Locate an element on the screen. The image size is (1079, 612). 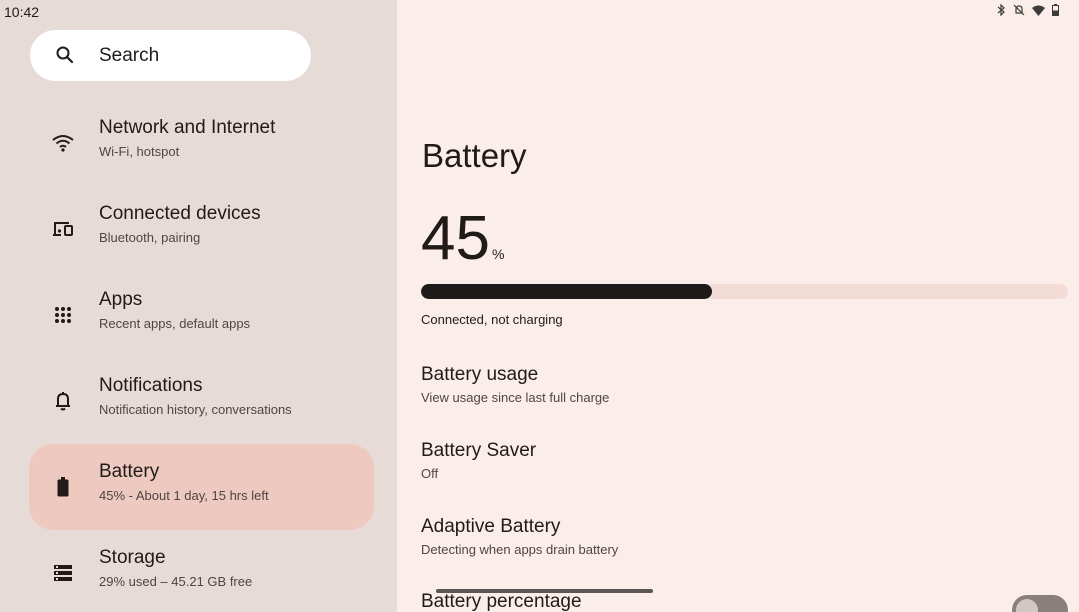
sidebar-item-title: Network and Internet is located at coordinates (187, 127).